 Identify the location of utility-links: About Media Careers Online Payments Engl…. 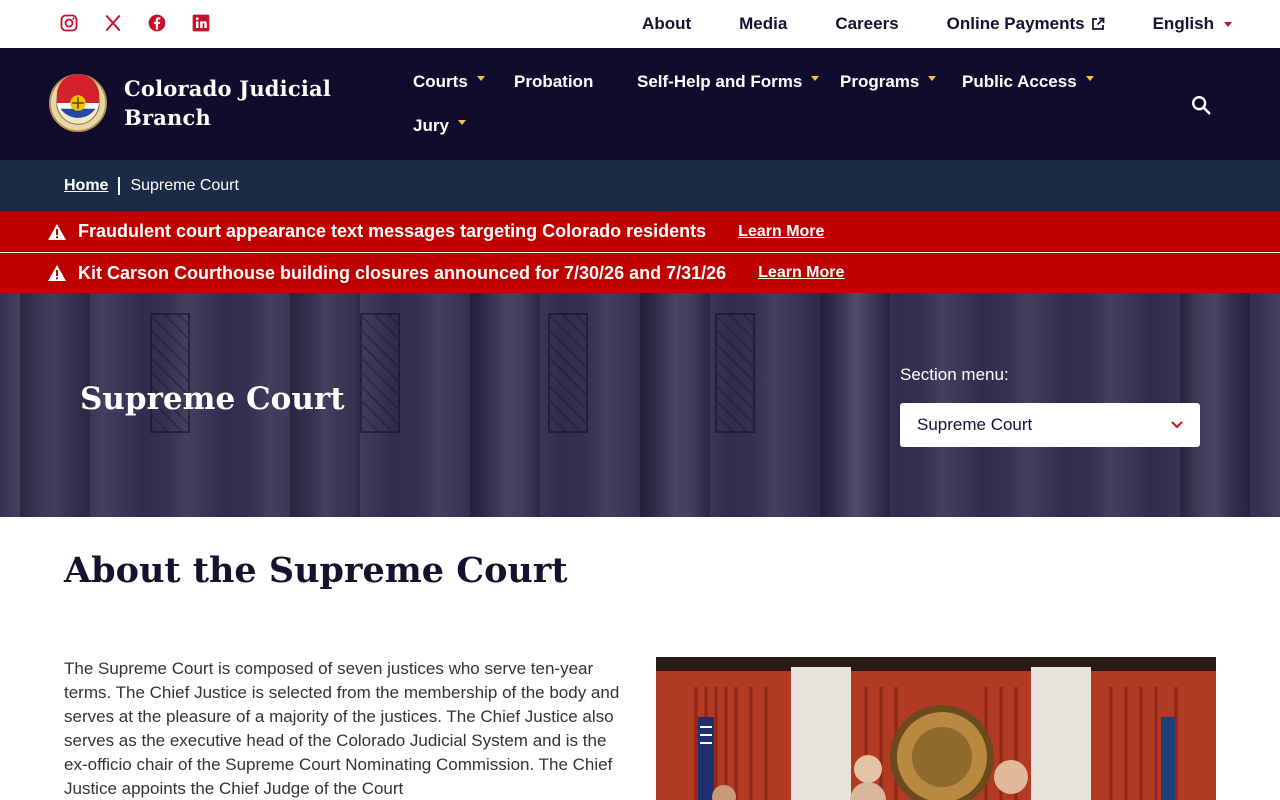
(937, 24).